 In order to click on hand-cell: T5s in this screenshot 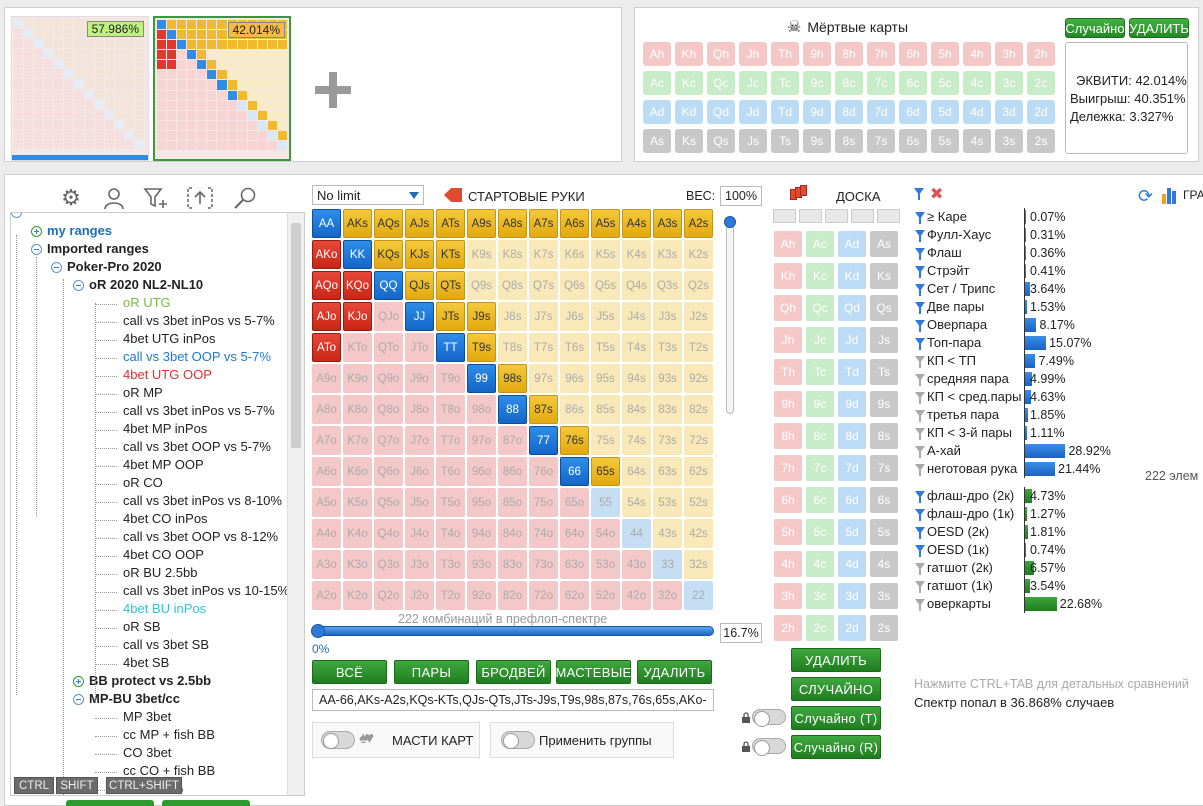, I will do `click(605, 347)`.